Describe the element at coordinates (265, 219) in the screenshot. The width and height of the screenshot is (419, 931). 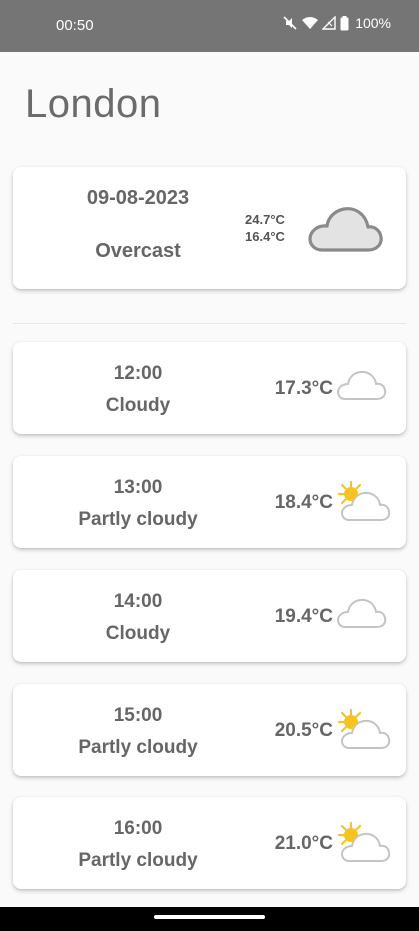
I see `summary-max-temp: 24.7°C` at that location.